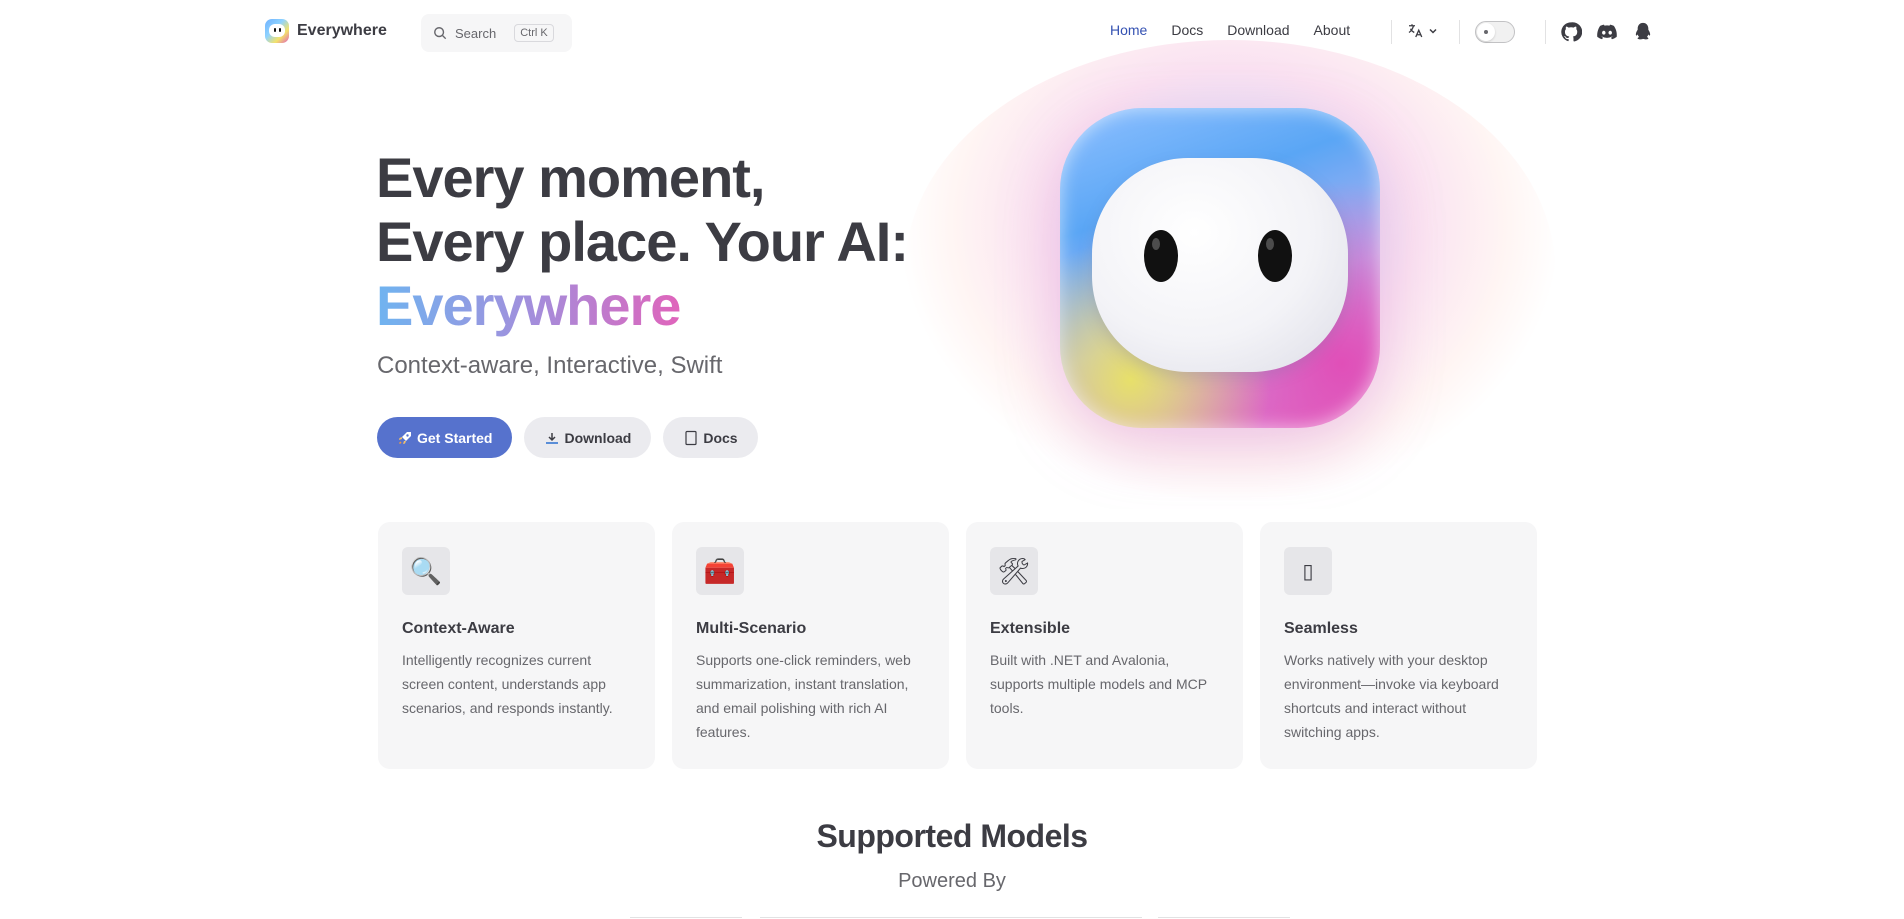 The height and width of the screenshot is (919, 1904). Describe the element at coordinates (952, 881) in the screenshot. I see `models-subheading: Powered By` at that location.